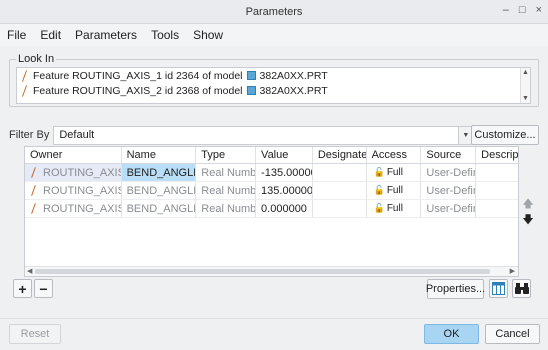 The image size is (548, 350). What do you see at coordinates (539, 10) in the screenshot?
I see `close-icon: ×` at bounding box center [539, 10].